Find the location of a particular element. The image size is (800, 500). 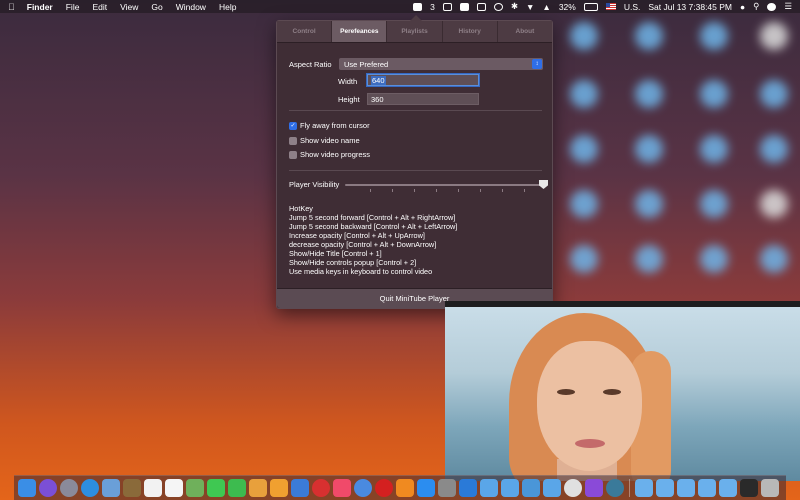

finder-icon is located at coordinates (27, 488).